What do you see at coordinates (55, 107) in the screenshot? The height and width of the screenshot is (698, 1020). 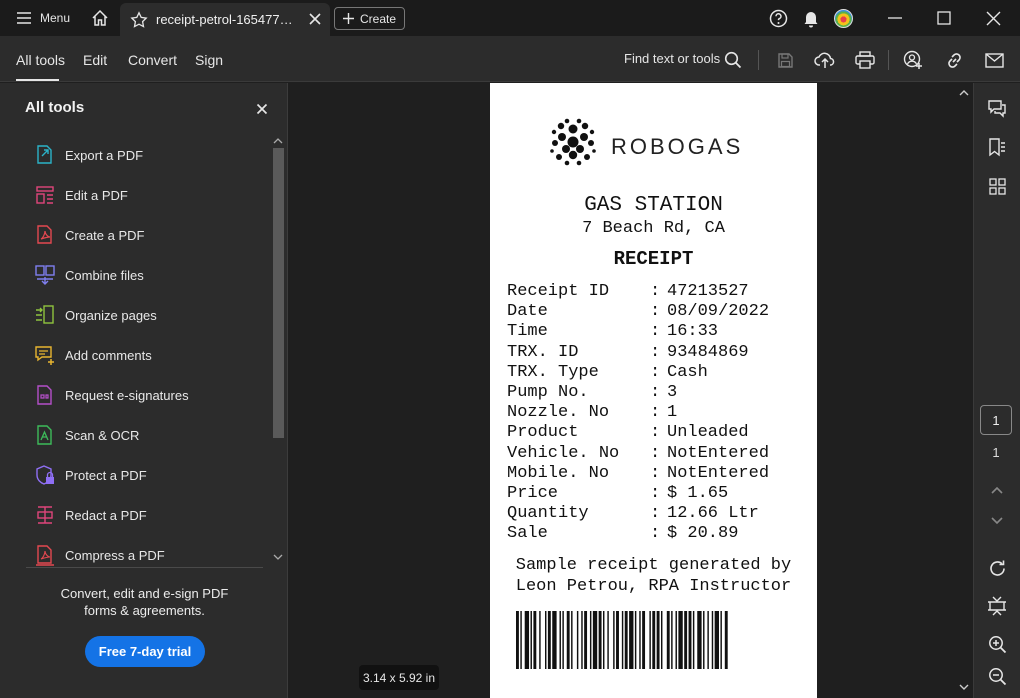 I see `panel-title: All tools` at bounding box center [55, 107].